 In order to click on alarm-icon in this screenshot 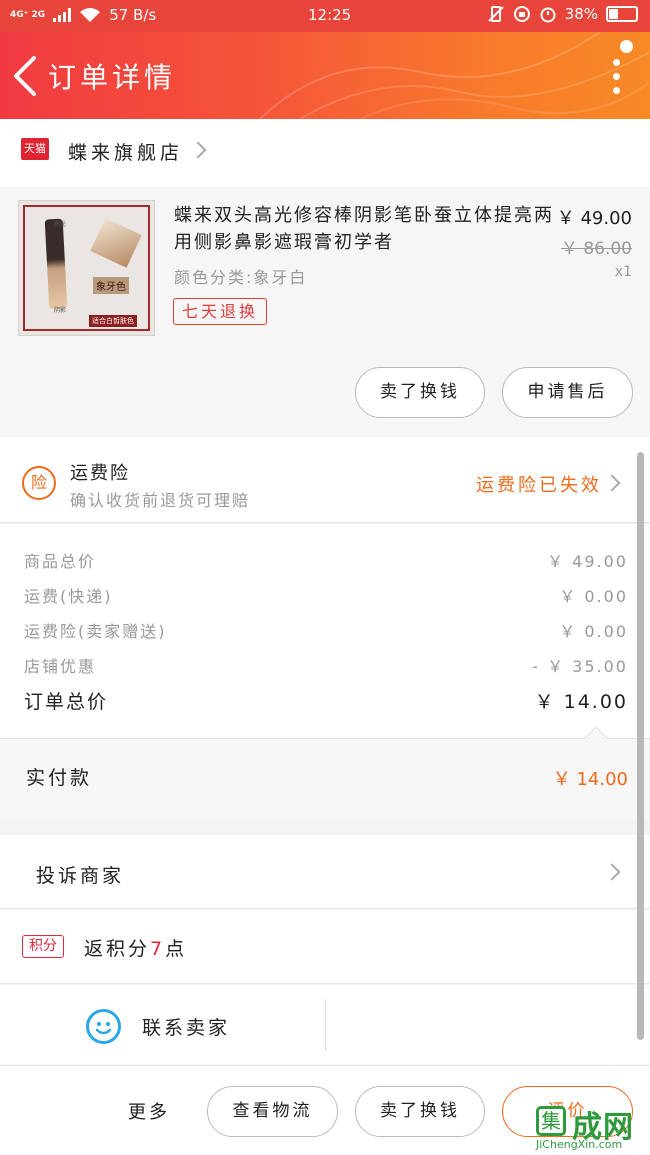, I will do `click(548, 15)`.